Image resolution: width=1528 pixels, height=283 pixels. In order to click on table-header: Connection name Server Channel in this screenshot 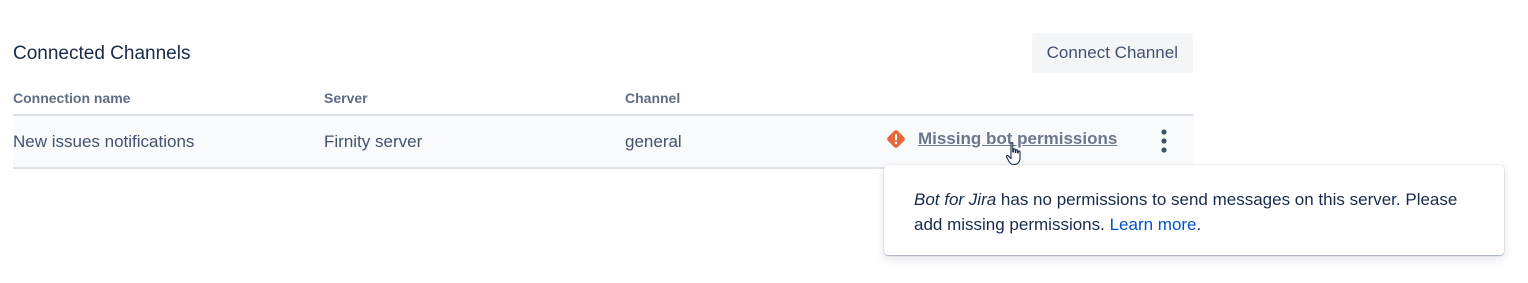, I will do `click(603, 101)`.